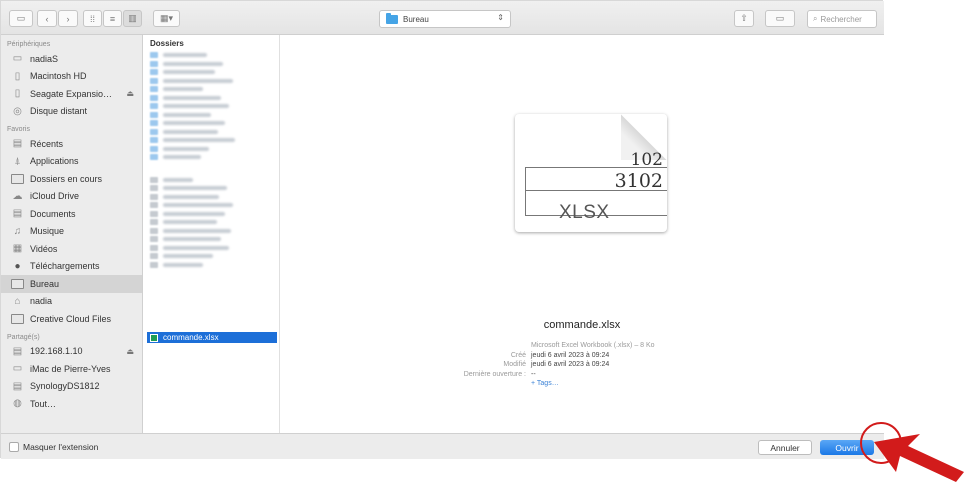 This screenshot has height=484, width=968. Describe the element at coordinates (14, 447) in the screenshot. I see `hide-extension-checkbox` at that location.